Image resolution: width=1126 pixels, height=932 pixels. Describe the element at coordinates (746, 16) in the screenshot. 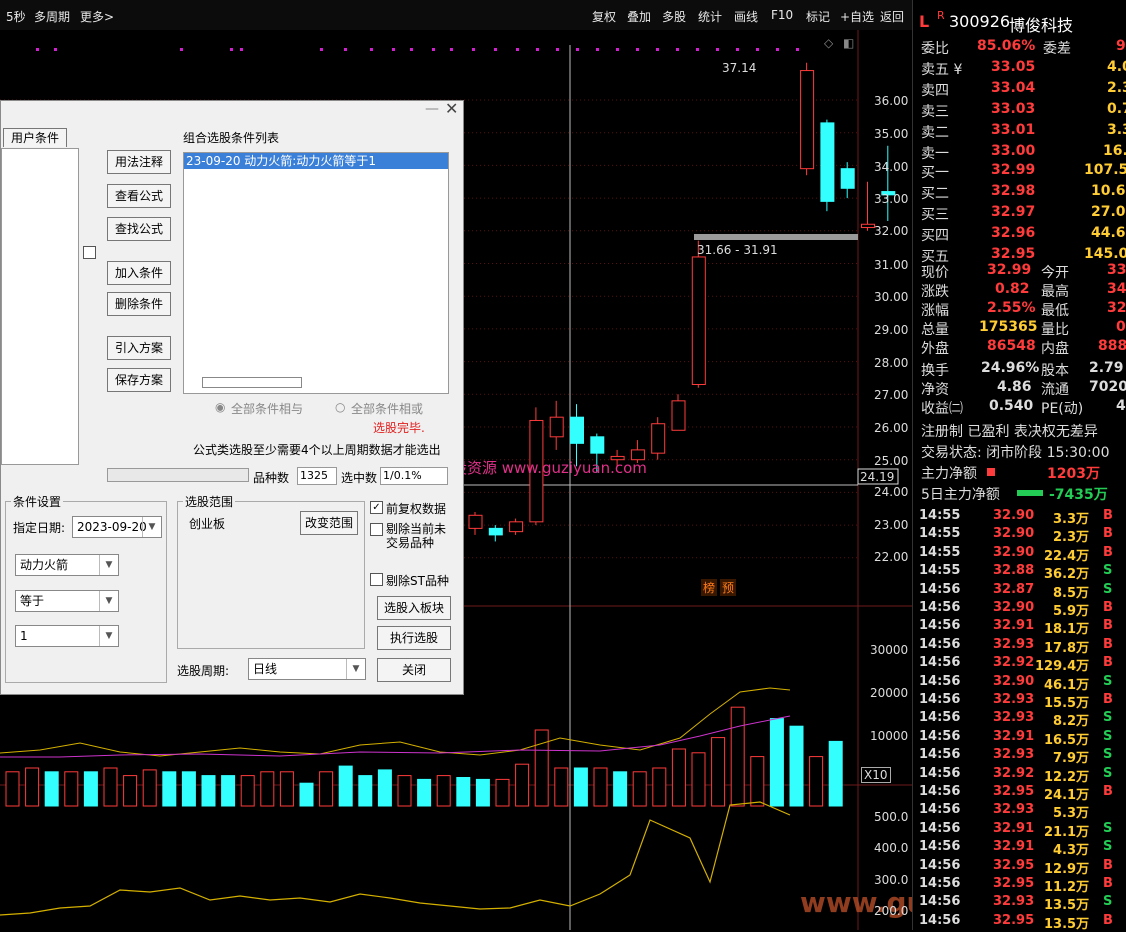

I see `toolbar-draw: 画线` at that location.